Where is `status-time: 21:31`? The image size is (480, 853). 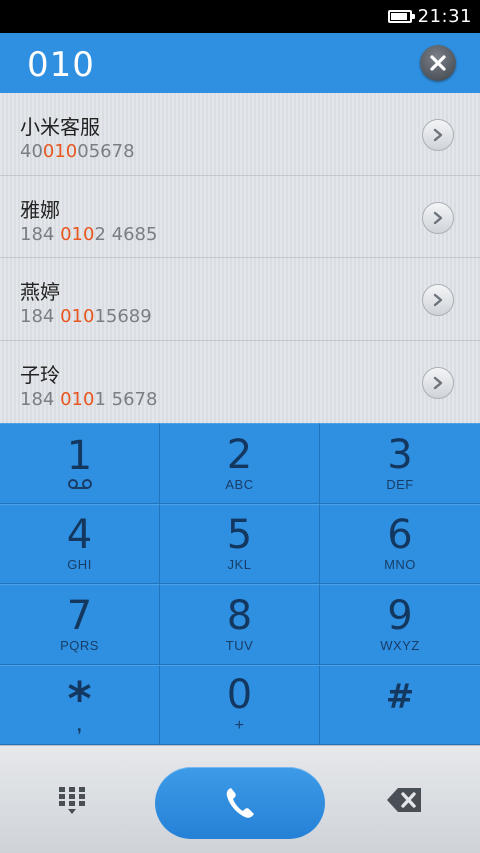 status-time: 21:31 is located at coordinates (444, 16).